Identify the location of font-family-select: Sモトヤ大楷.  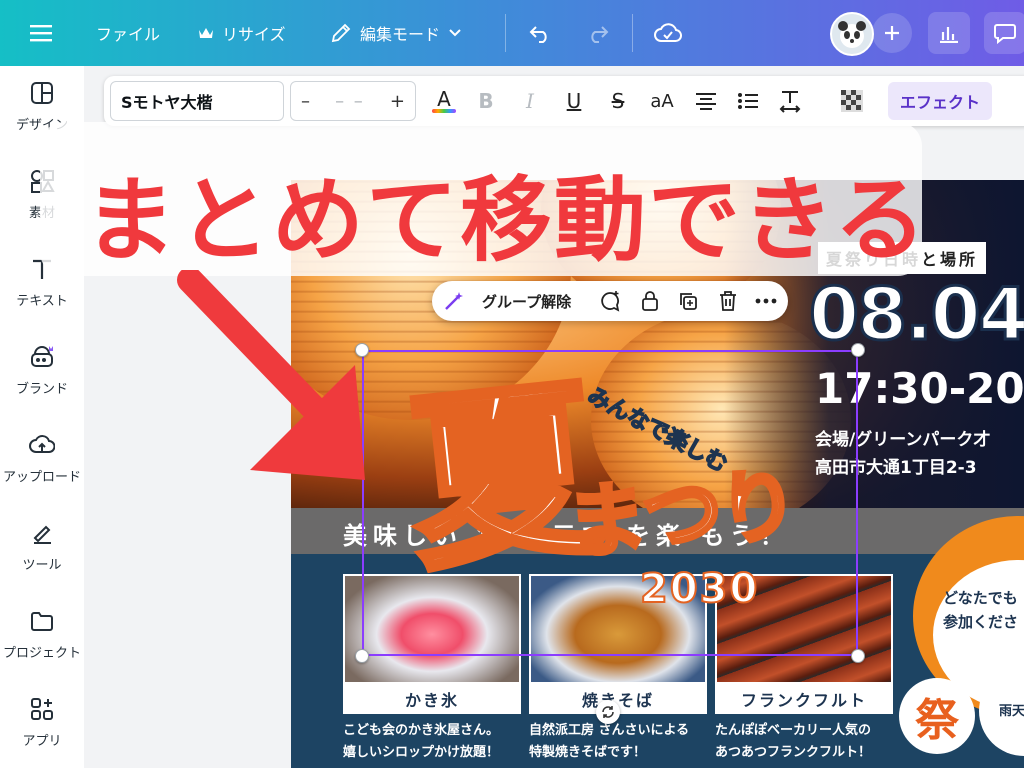
(197, 101).